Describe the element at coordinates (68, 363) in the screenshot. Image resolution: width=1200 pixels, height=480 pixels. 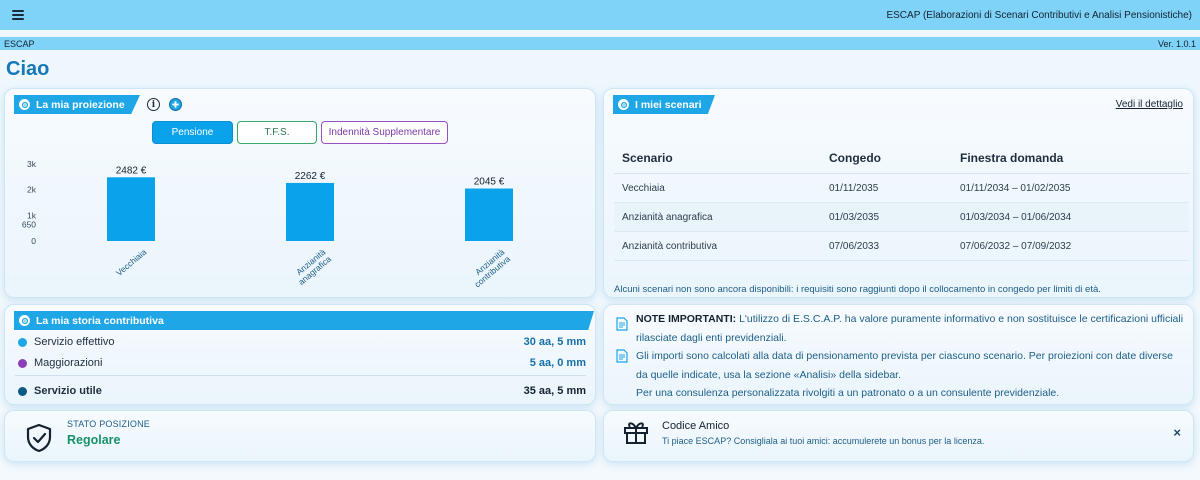
I see `row-label: Maggiorazioni` at that location.